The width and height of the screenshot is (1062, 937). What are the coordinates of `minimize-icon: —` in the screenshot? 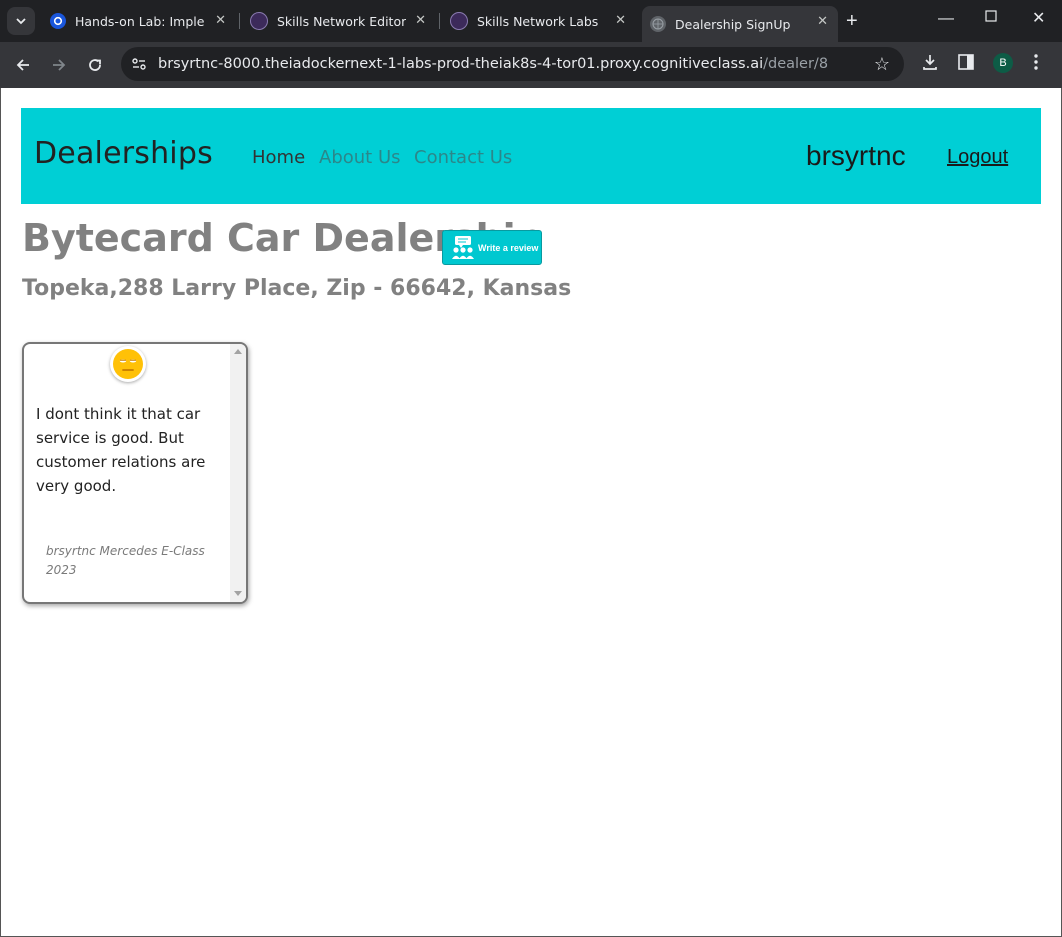 It's located at (946, 19).